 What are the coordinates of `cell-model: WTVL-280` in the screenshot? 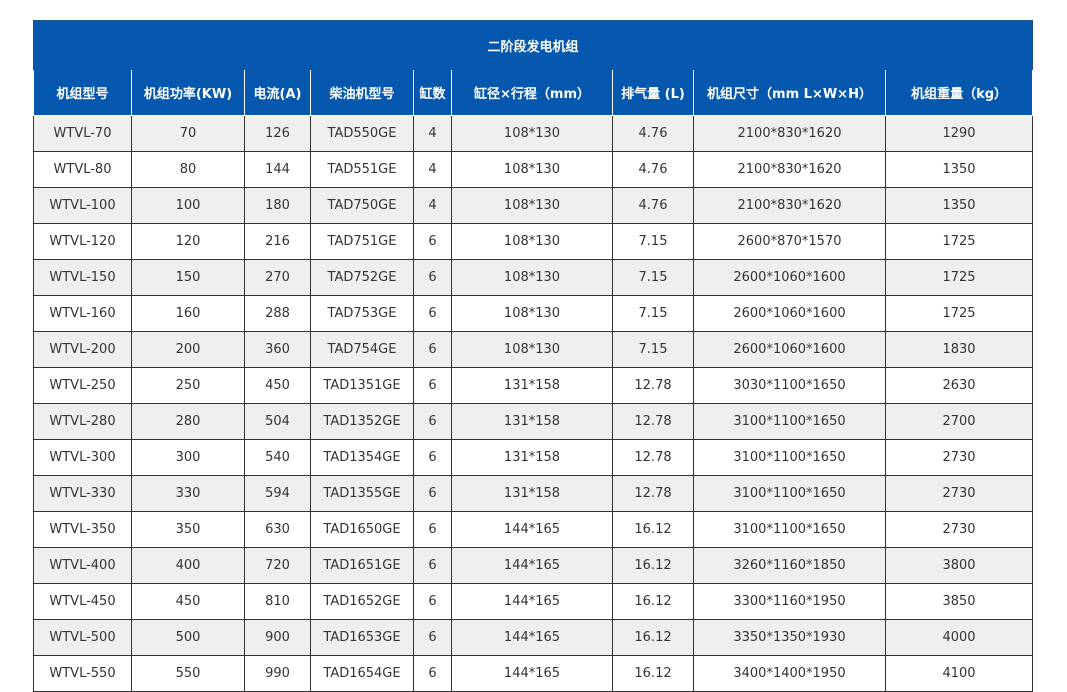 It's located at (82, 421).